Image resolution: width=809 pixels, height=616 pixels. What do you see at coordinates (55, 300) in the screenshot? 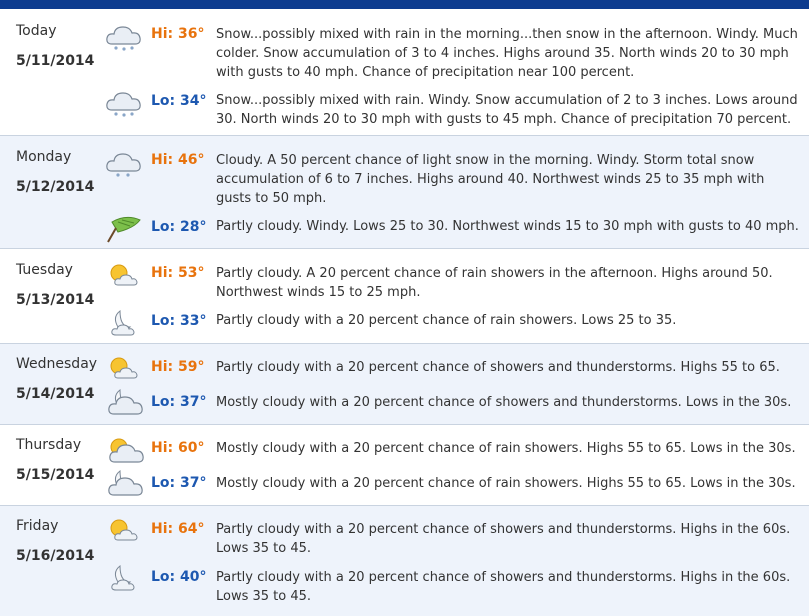
I see `day-date: 5/13/2014` at bounding box center [55, 300].